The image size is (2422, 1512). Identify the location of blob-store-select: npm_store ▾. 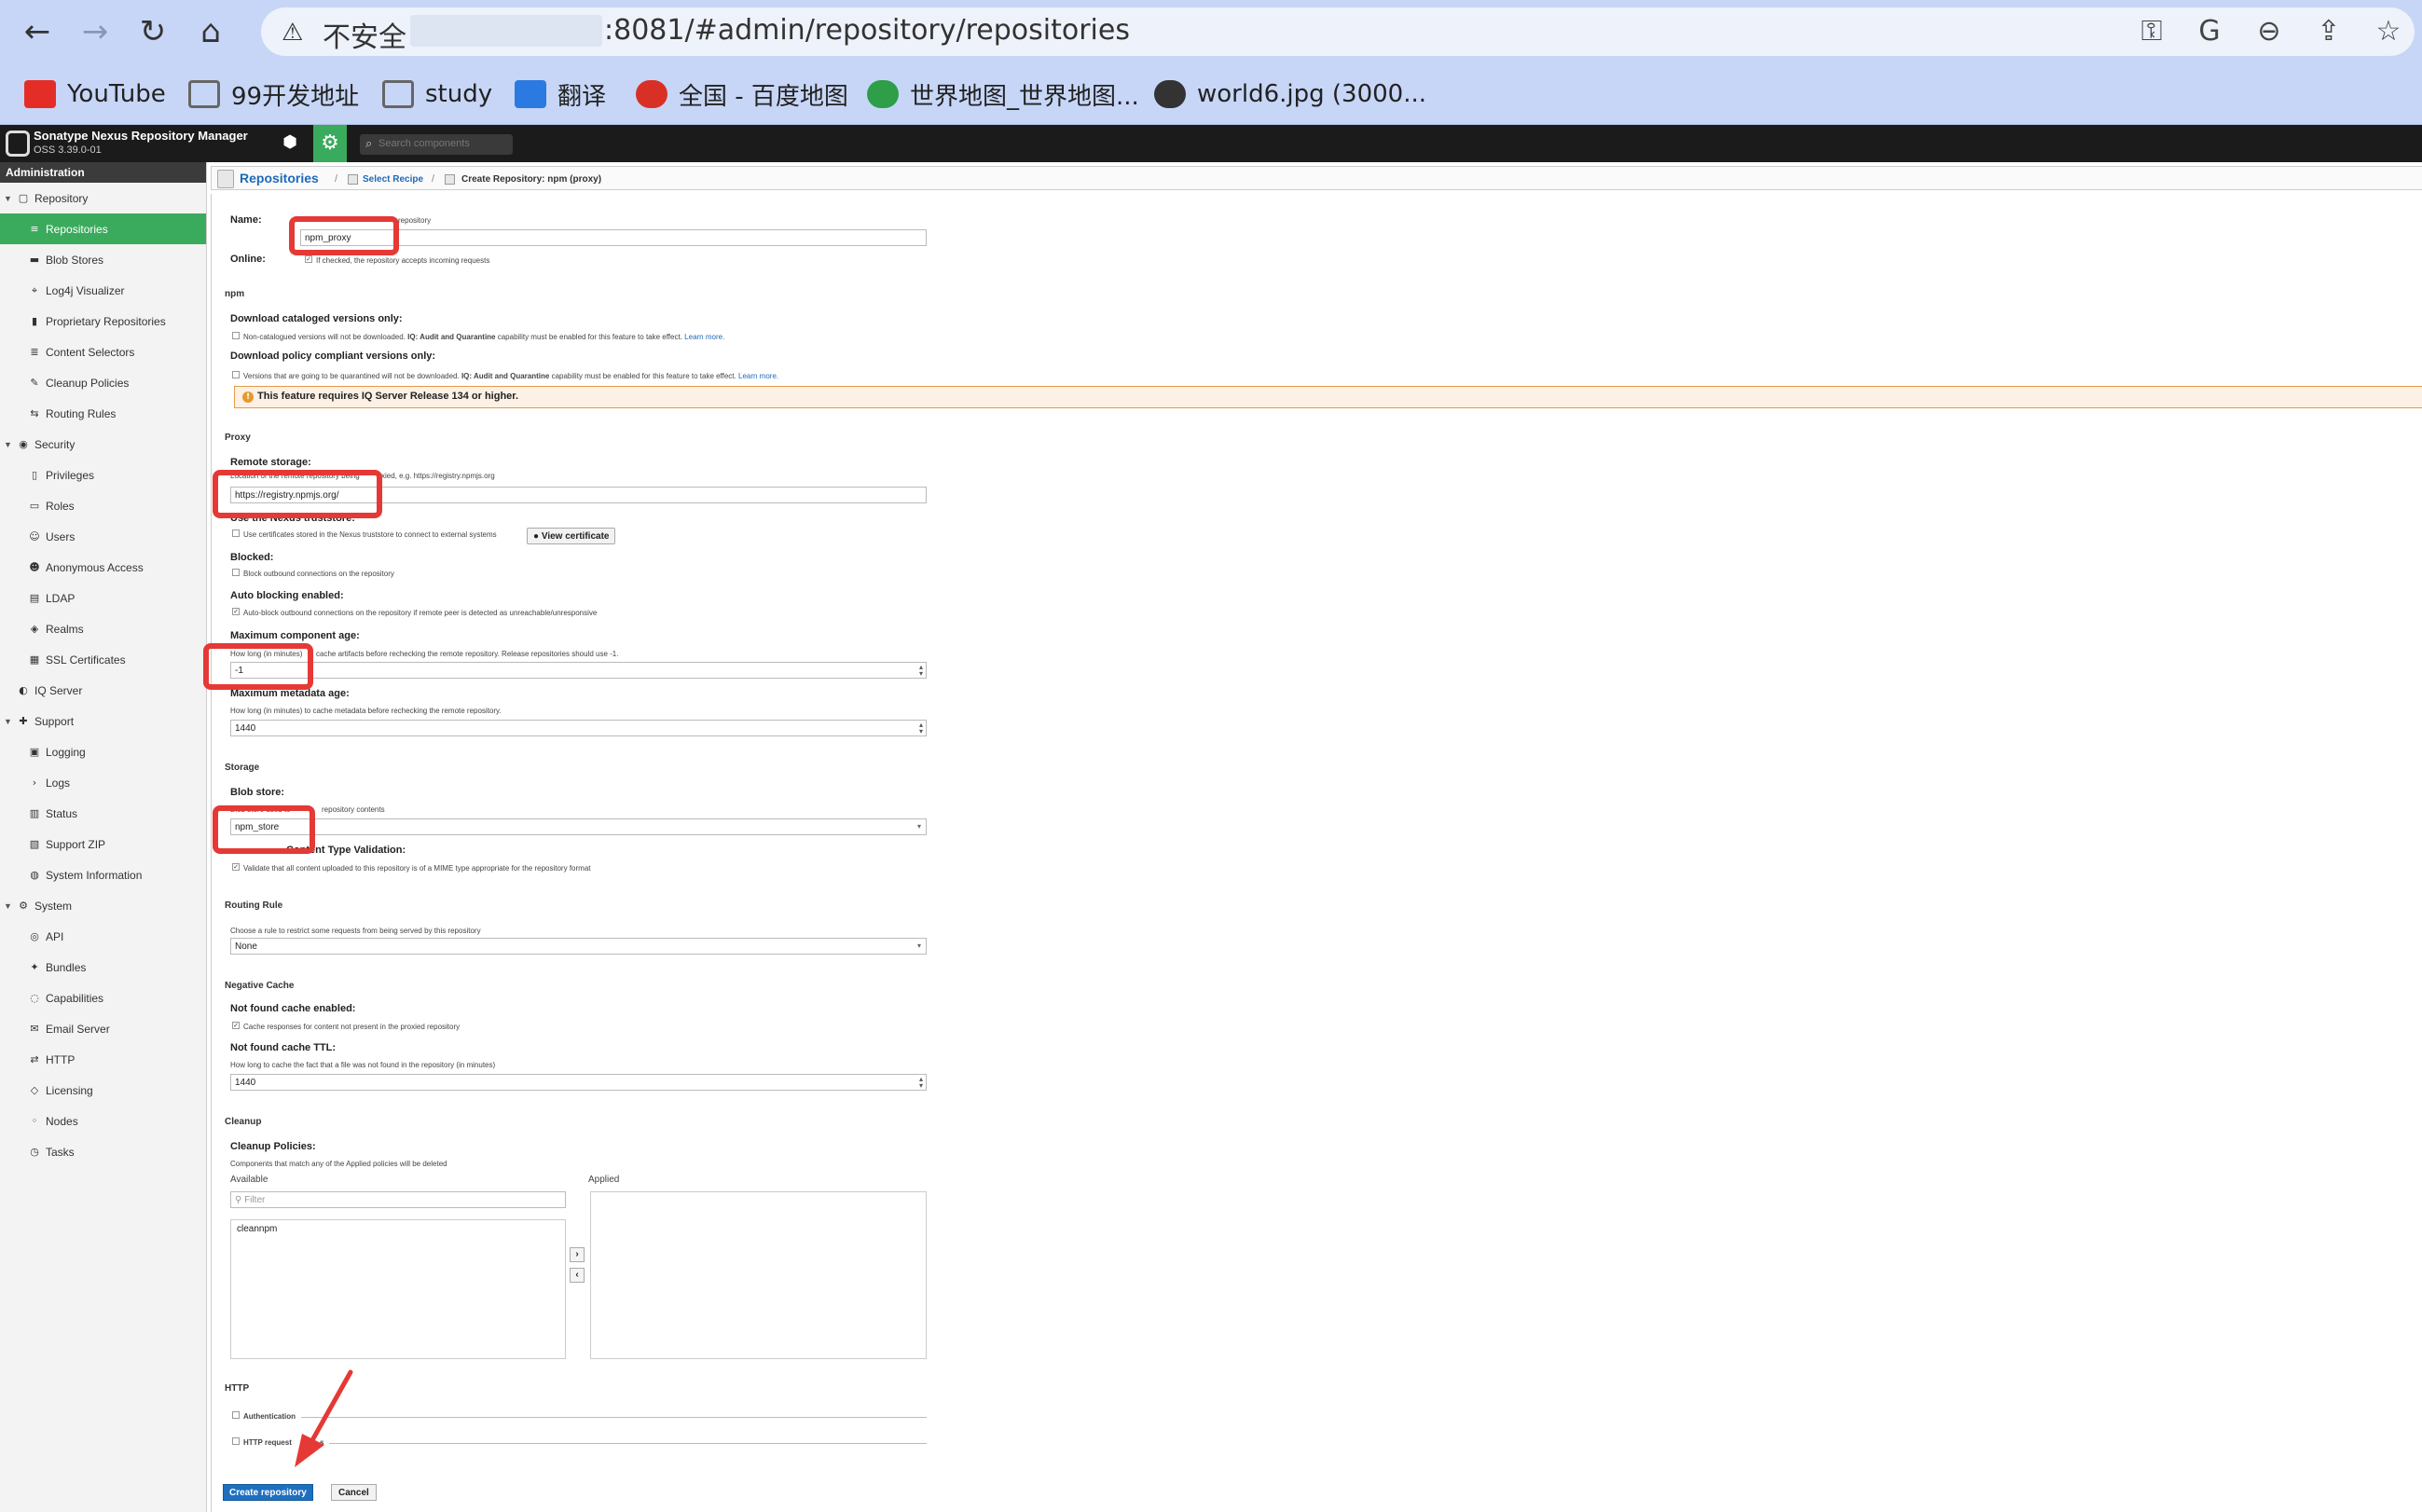
(579, 827).